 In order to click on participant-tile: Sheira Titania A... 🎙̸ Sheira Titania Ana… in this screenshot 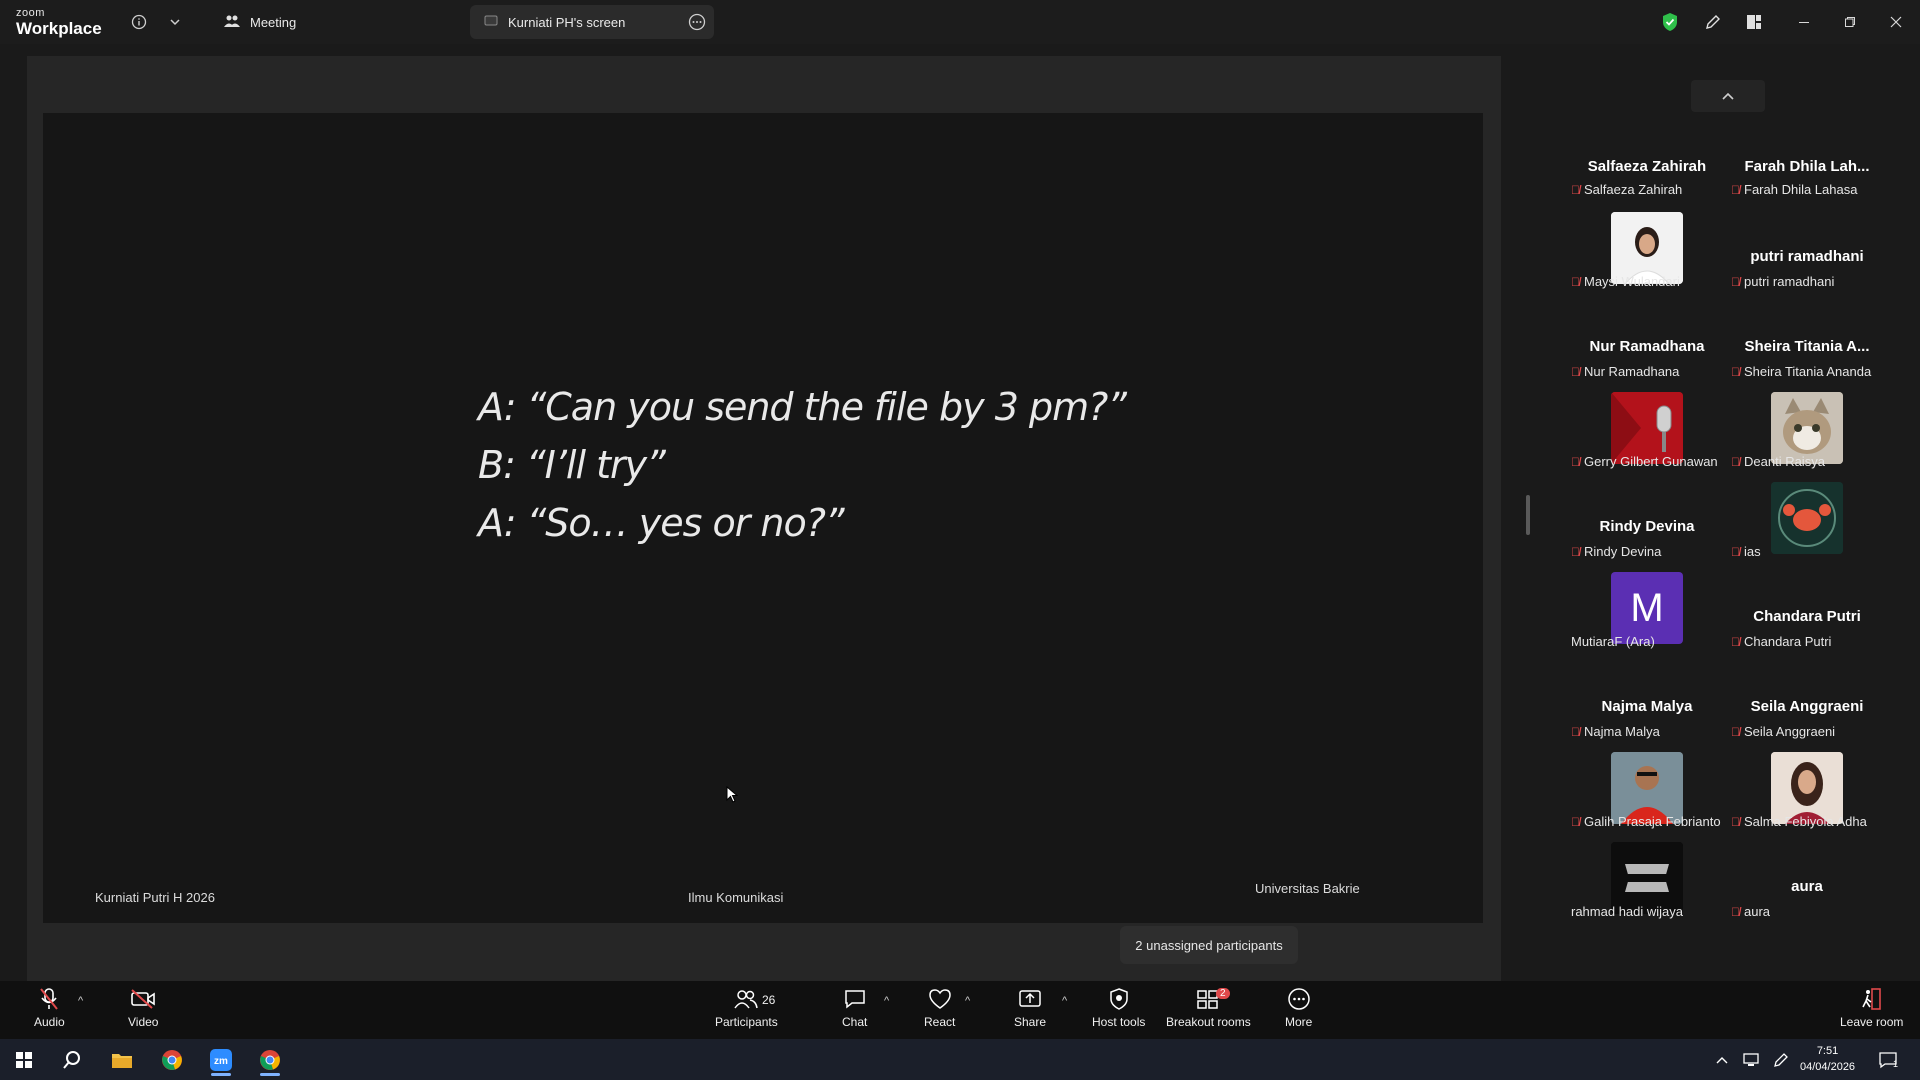, I will do `click(1807, 357)`.